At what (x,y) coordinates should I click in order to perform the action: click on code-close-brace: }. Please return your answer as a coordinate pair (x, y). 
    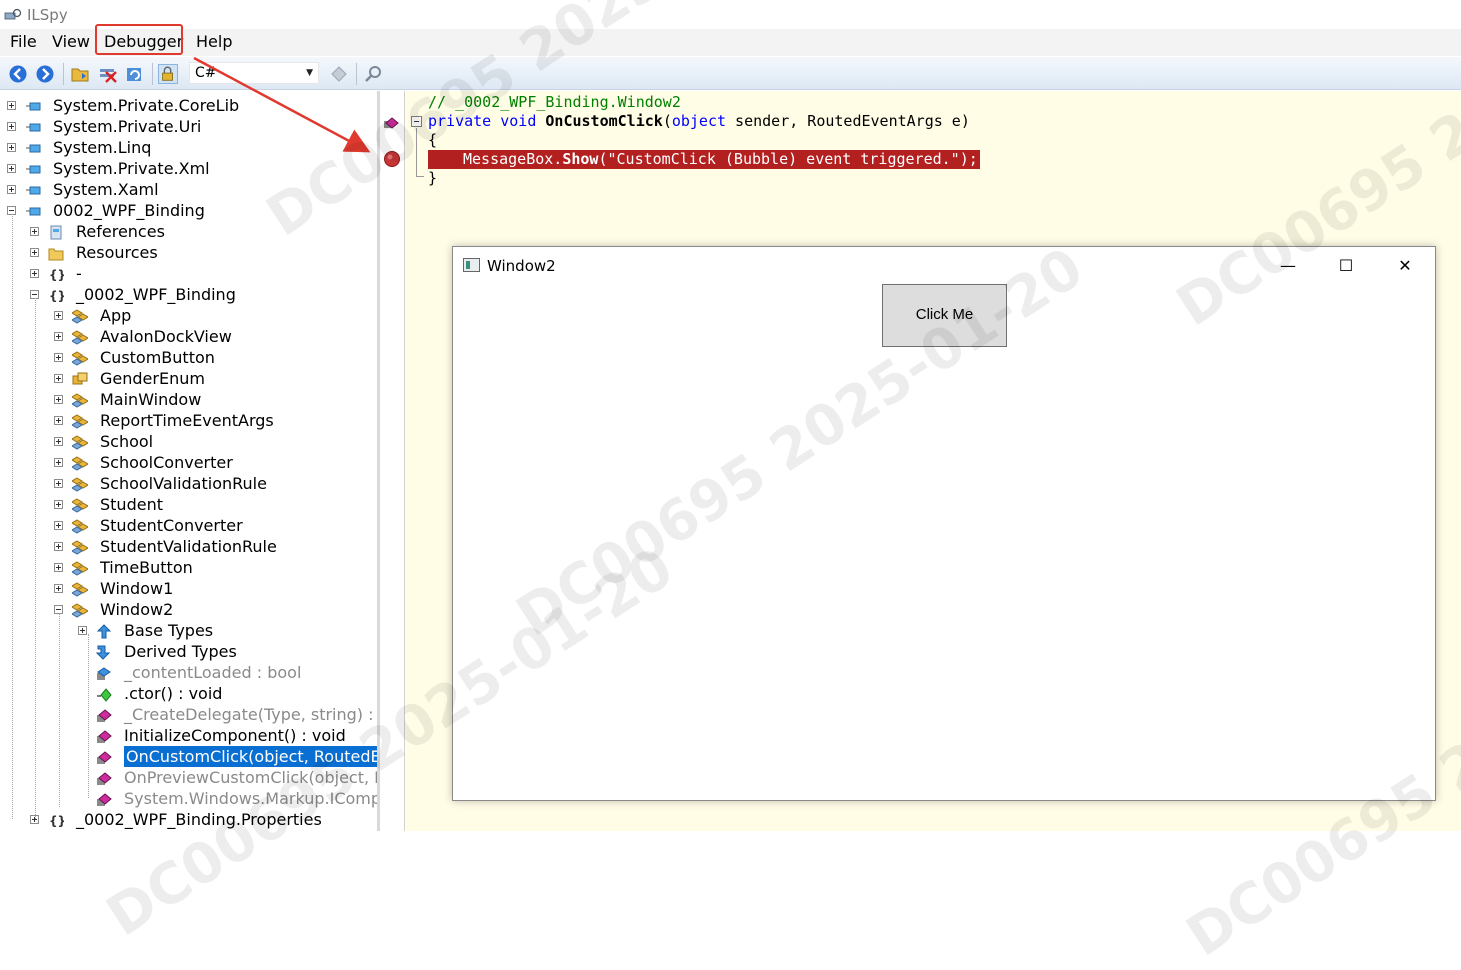
    Looking at the image, I should click on (433, 178).